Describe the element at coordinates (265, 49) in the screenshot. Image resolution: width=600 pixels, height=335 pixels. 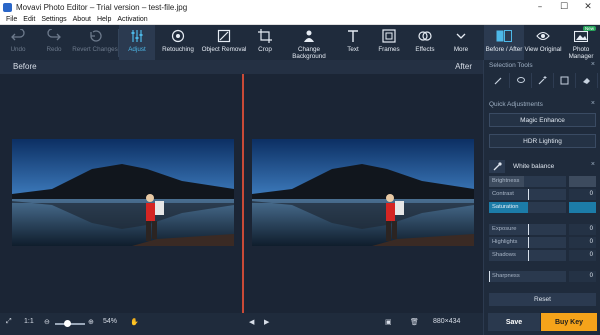
I see `crop-label: Crop` at that location.